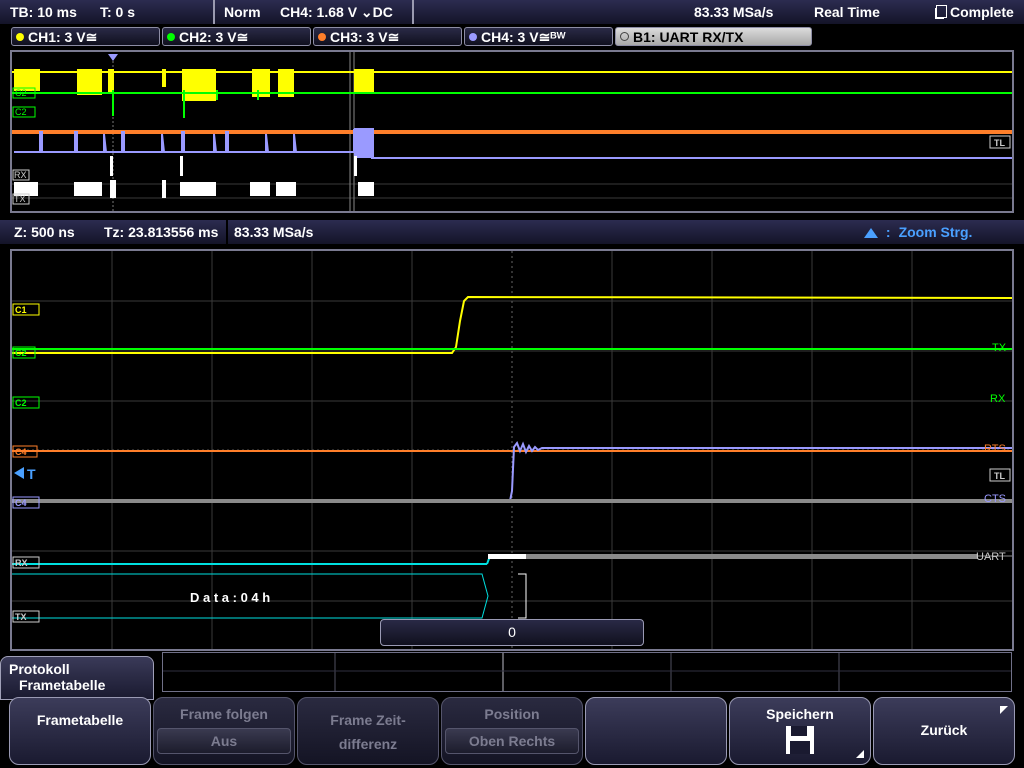 The width and height of the screenshot is (1024, 768). I want to click on zoom-marker-c2: C2, so click(21, 353).